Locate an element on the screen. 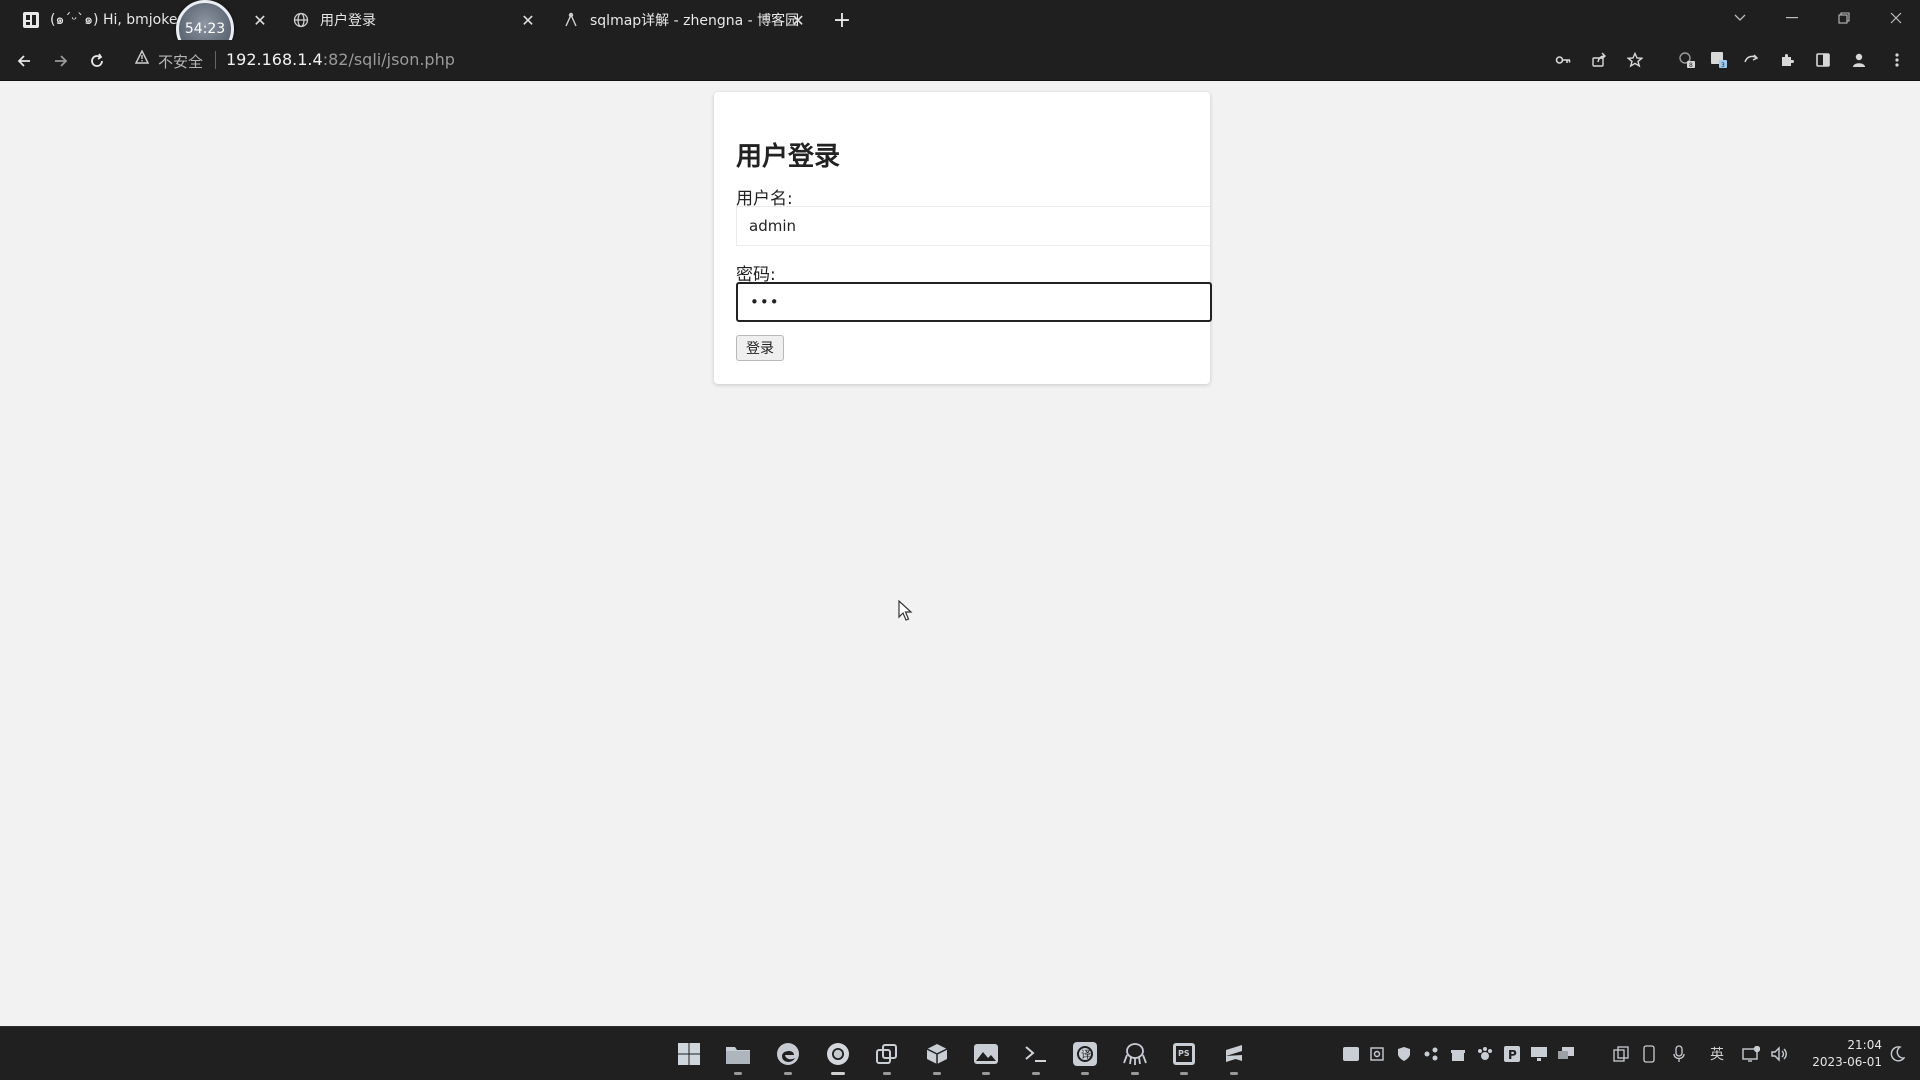 The height and width of the screenshot is (1080, 1920). not-secure-label: 不安全 is located at coordinates (180, 61).